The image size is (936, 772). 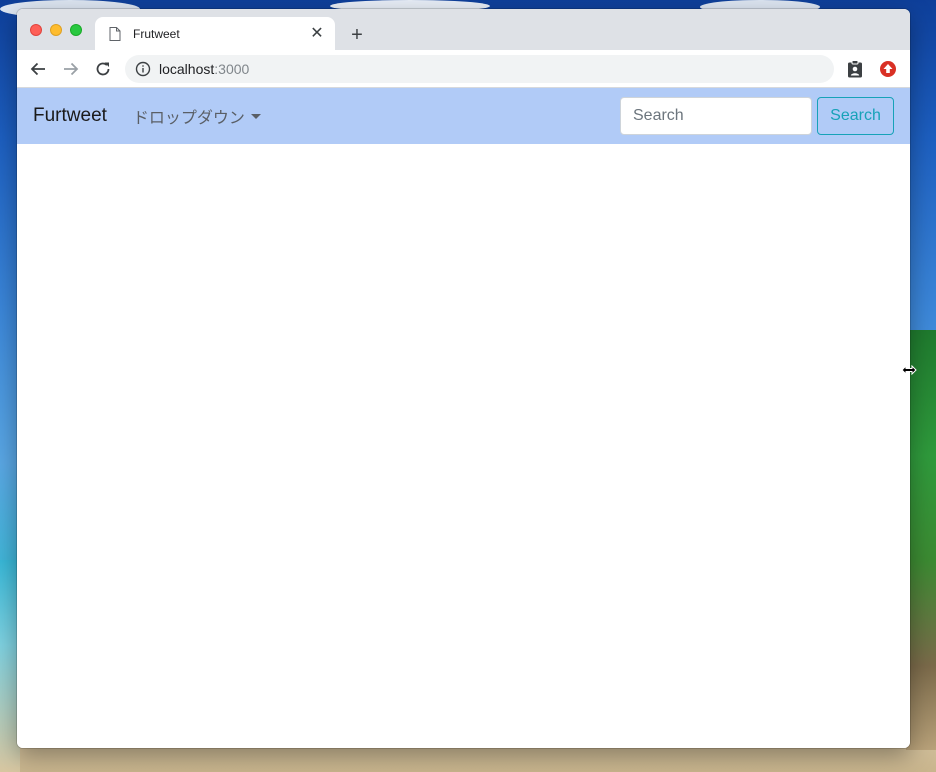 I want to click on arrow-right-icon, so click(x=71, y=69).